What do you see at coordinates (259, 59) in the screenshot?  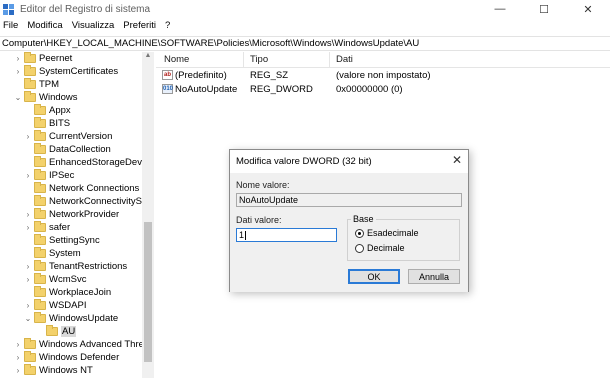 I see `column-header-type: Tipo` at bounding box center [259, 59].